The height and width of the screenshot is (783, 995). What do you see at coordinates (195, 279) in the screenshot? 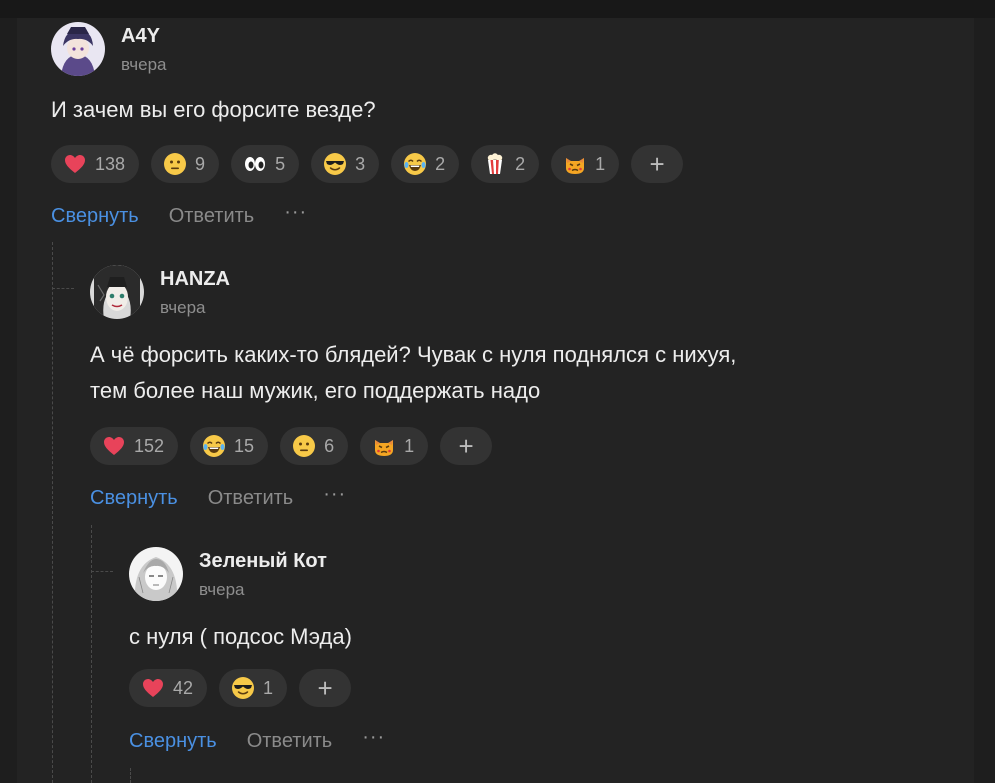
I see `author-name: HANZA` at bounding box center [195, 279].